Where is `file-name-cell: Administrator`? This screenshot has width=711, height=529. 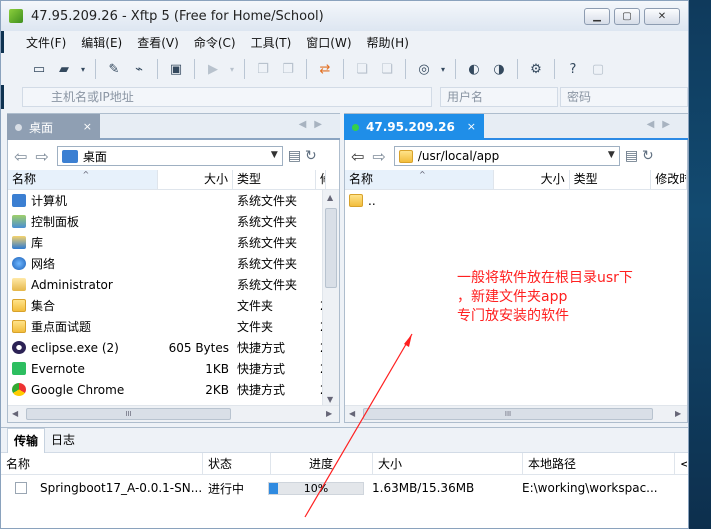
file-name-cell: Administrator is located at coordinates (83, 284).